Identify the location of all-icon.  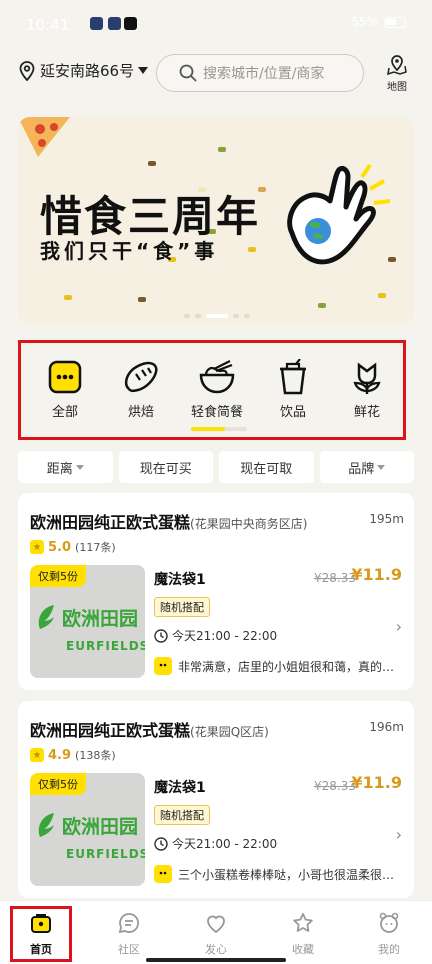
(65, 377).